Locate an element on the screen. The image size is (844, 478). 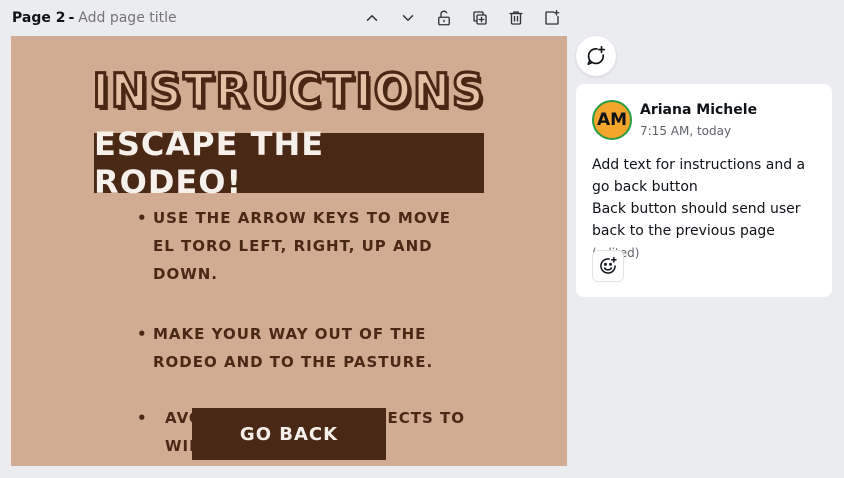
go-back-button: GO BACK is located at coordinates (289, 434).